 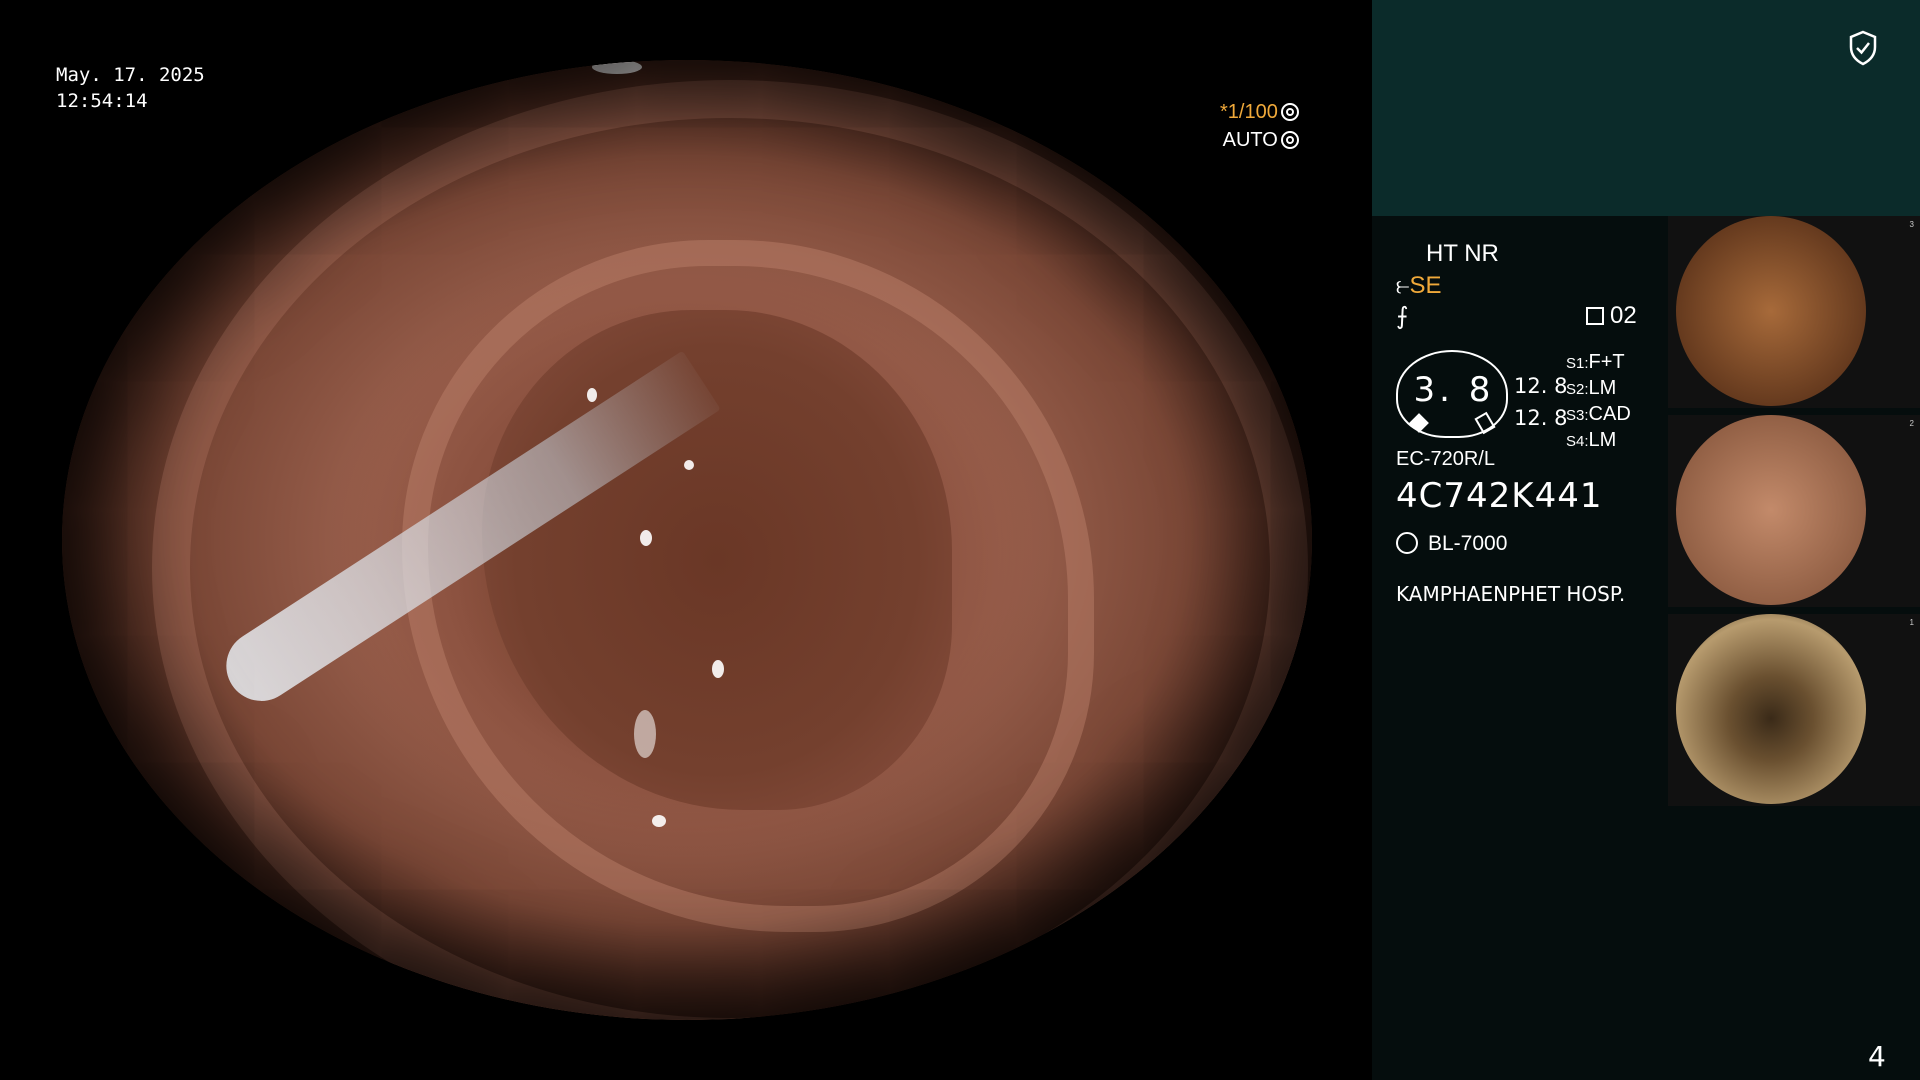 I want to click on channel-value-2: 12. 8, so click(x=1541, y=418).